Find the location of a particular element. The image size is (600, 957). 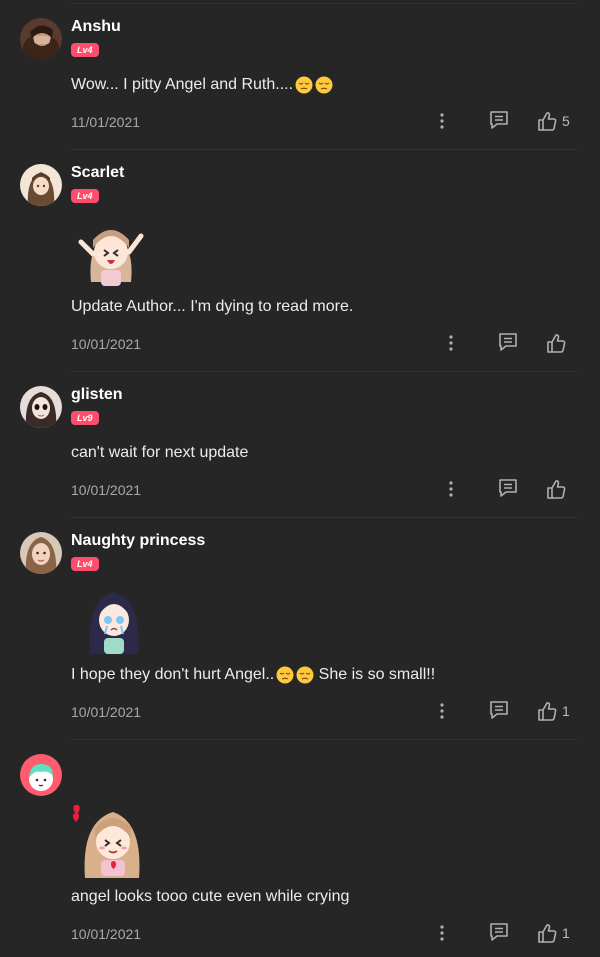

like-count: 5 is located at coordinates (566, 121).